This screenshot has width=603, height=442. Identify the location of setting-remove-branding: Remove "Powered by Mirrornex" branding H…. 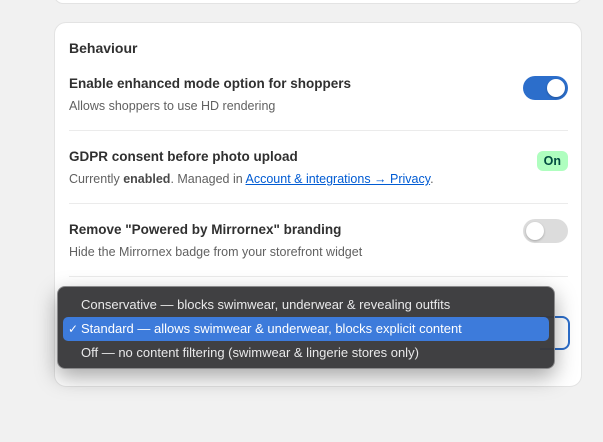
(318, 239).